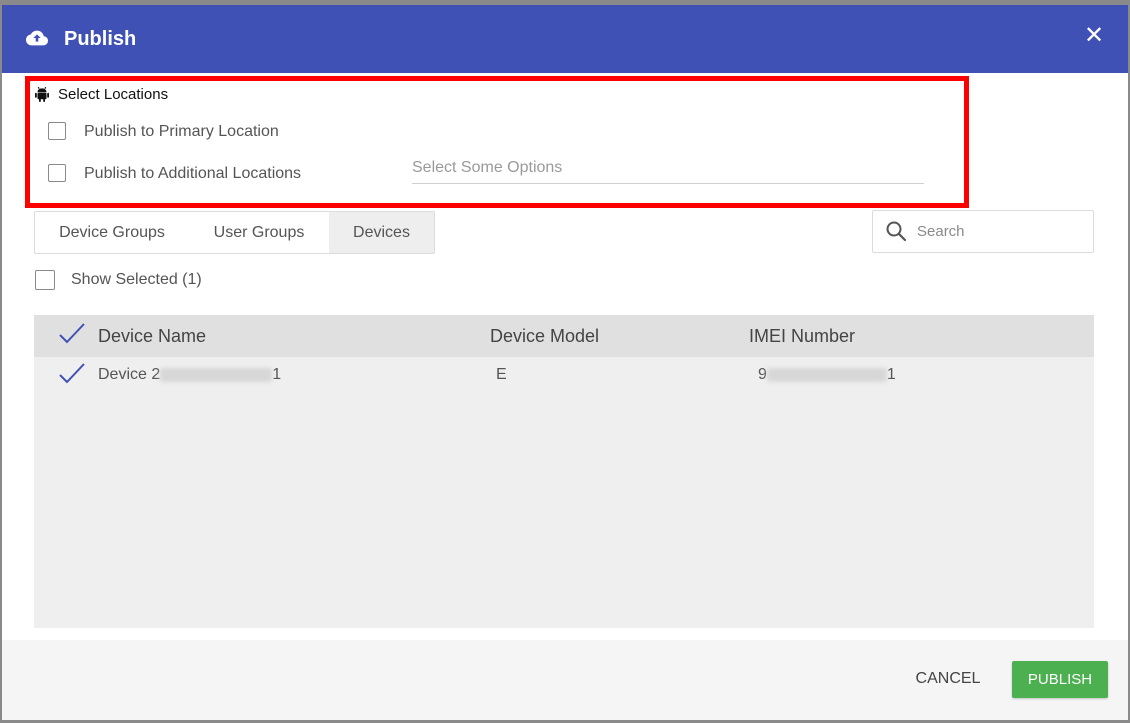 This screenshot has width=1130, height=723. What do you see at coordinates (57, 173) in the screenshot?
I see `additional-locations-checkbox` at bounding box center [57, 173].